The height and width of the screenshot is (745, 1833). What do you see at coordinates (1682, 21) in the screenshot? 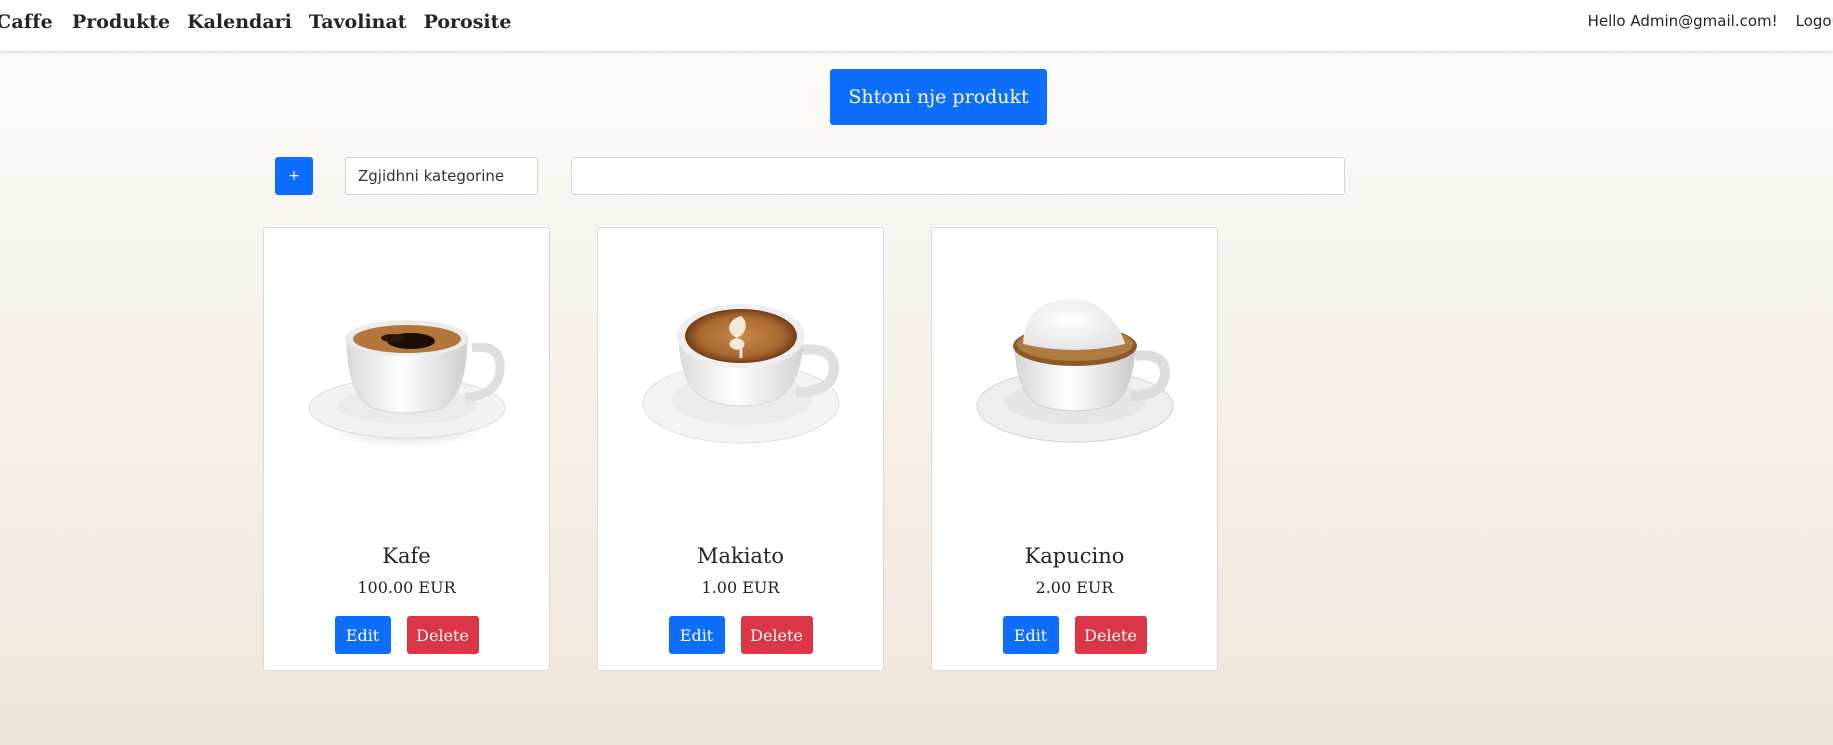
I see `user-greeting: Hello Admin@gmail.com!` at bounding box center [1682, 21].